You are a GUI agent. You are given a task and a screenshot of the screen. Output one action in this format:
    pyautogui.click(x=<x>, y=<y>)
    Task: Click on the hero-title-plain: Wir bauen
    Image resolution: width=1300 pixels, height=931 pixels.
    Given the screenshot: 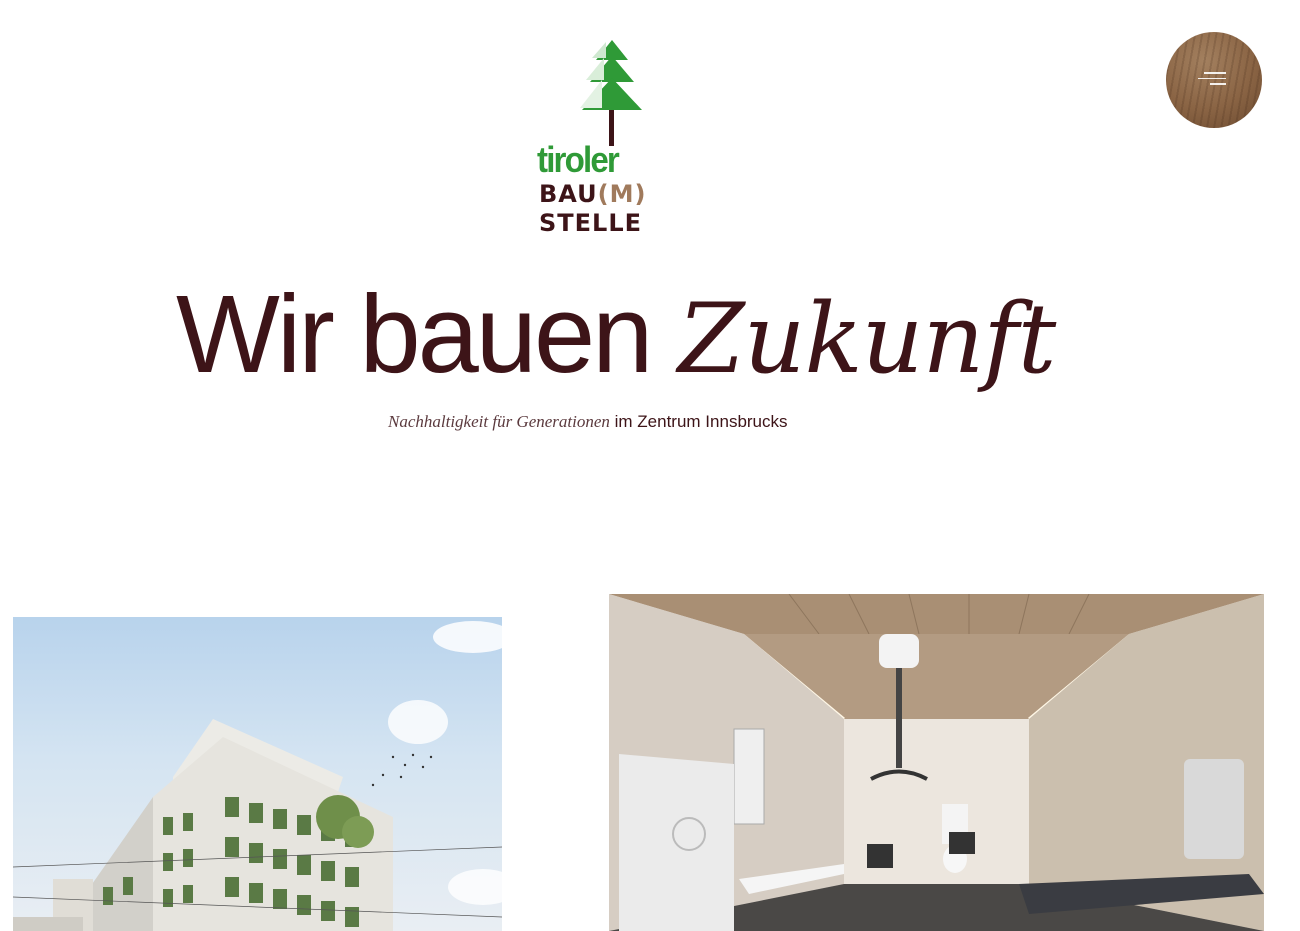 What is the action you would take?
    pyautogui.click(x=427, y=334)
    